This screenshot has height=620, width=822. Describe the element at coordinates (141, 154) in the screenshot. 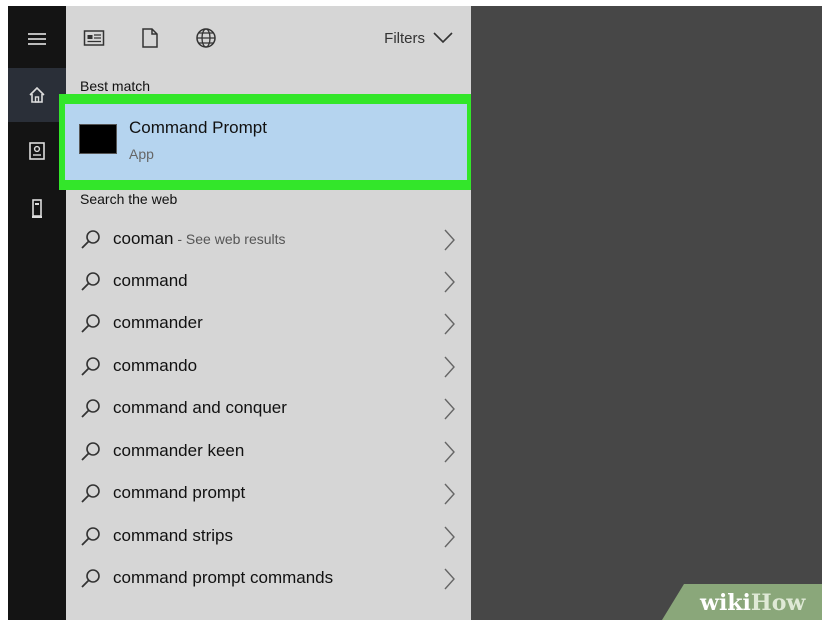

I see `best-match-subtitle: App` at that location.